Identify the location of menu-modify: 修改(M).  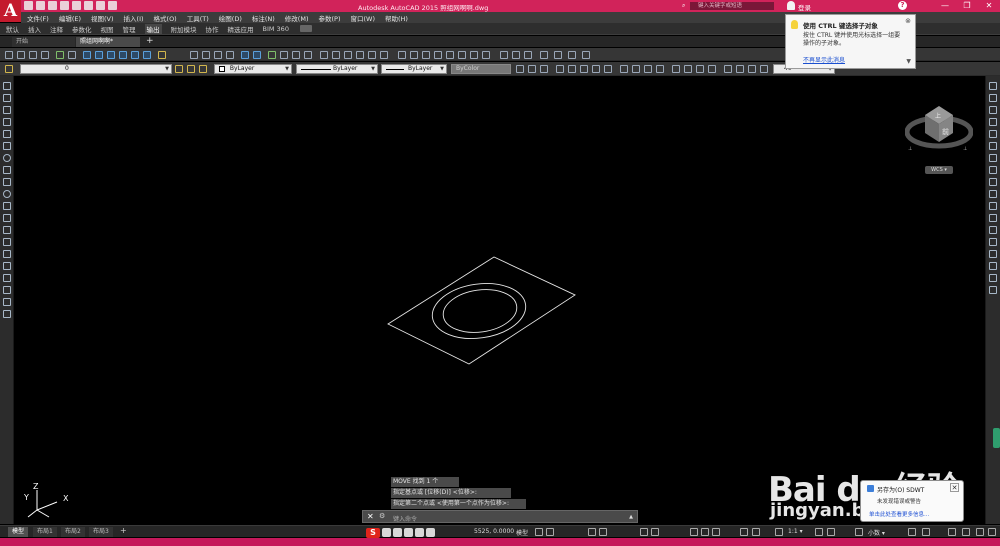
(297, 18).